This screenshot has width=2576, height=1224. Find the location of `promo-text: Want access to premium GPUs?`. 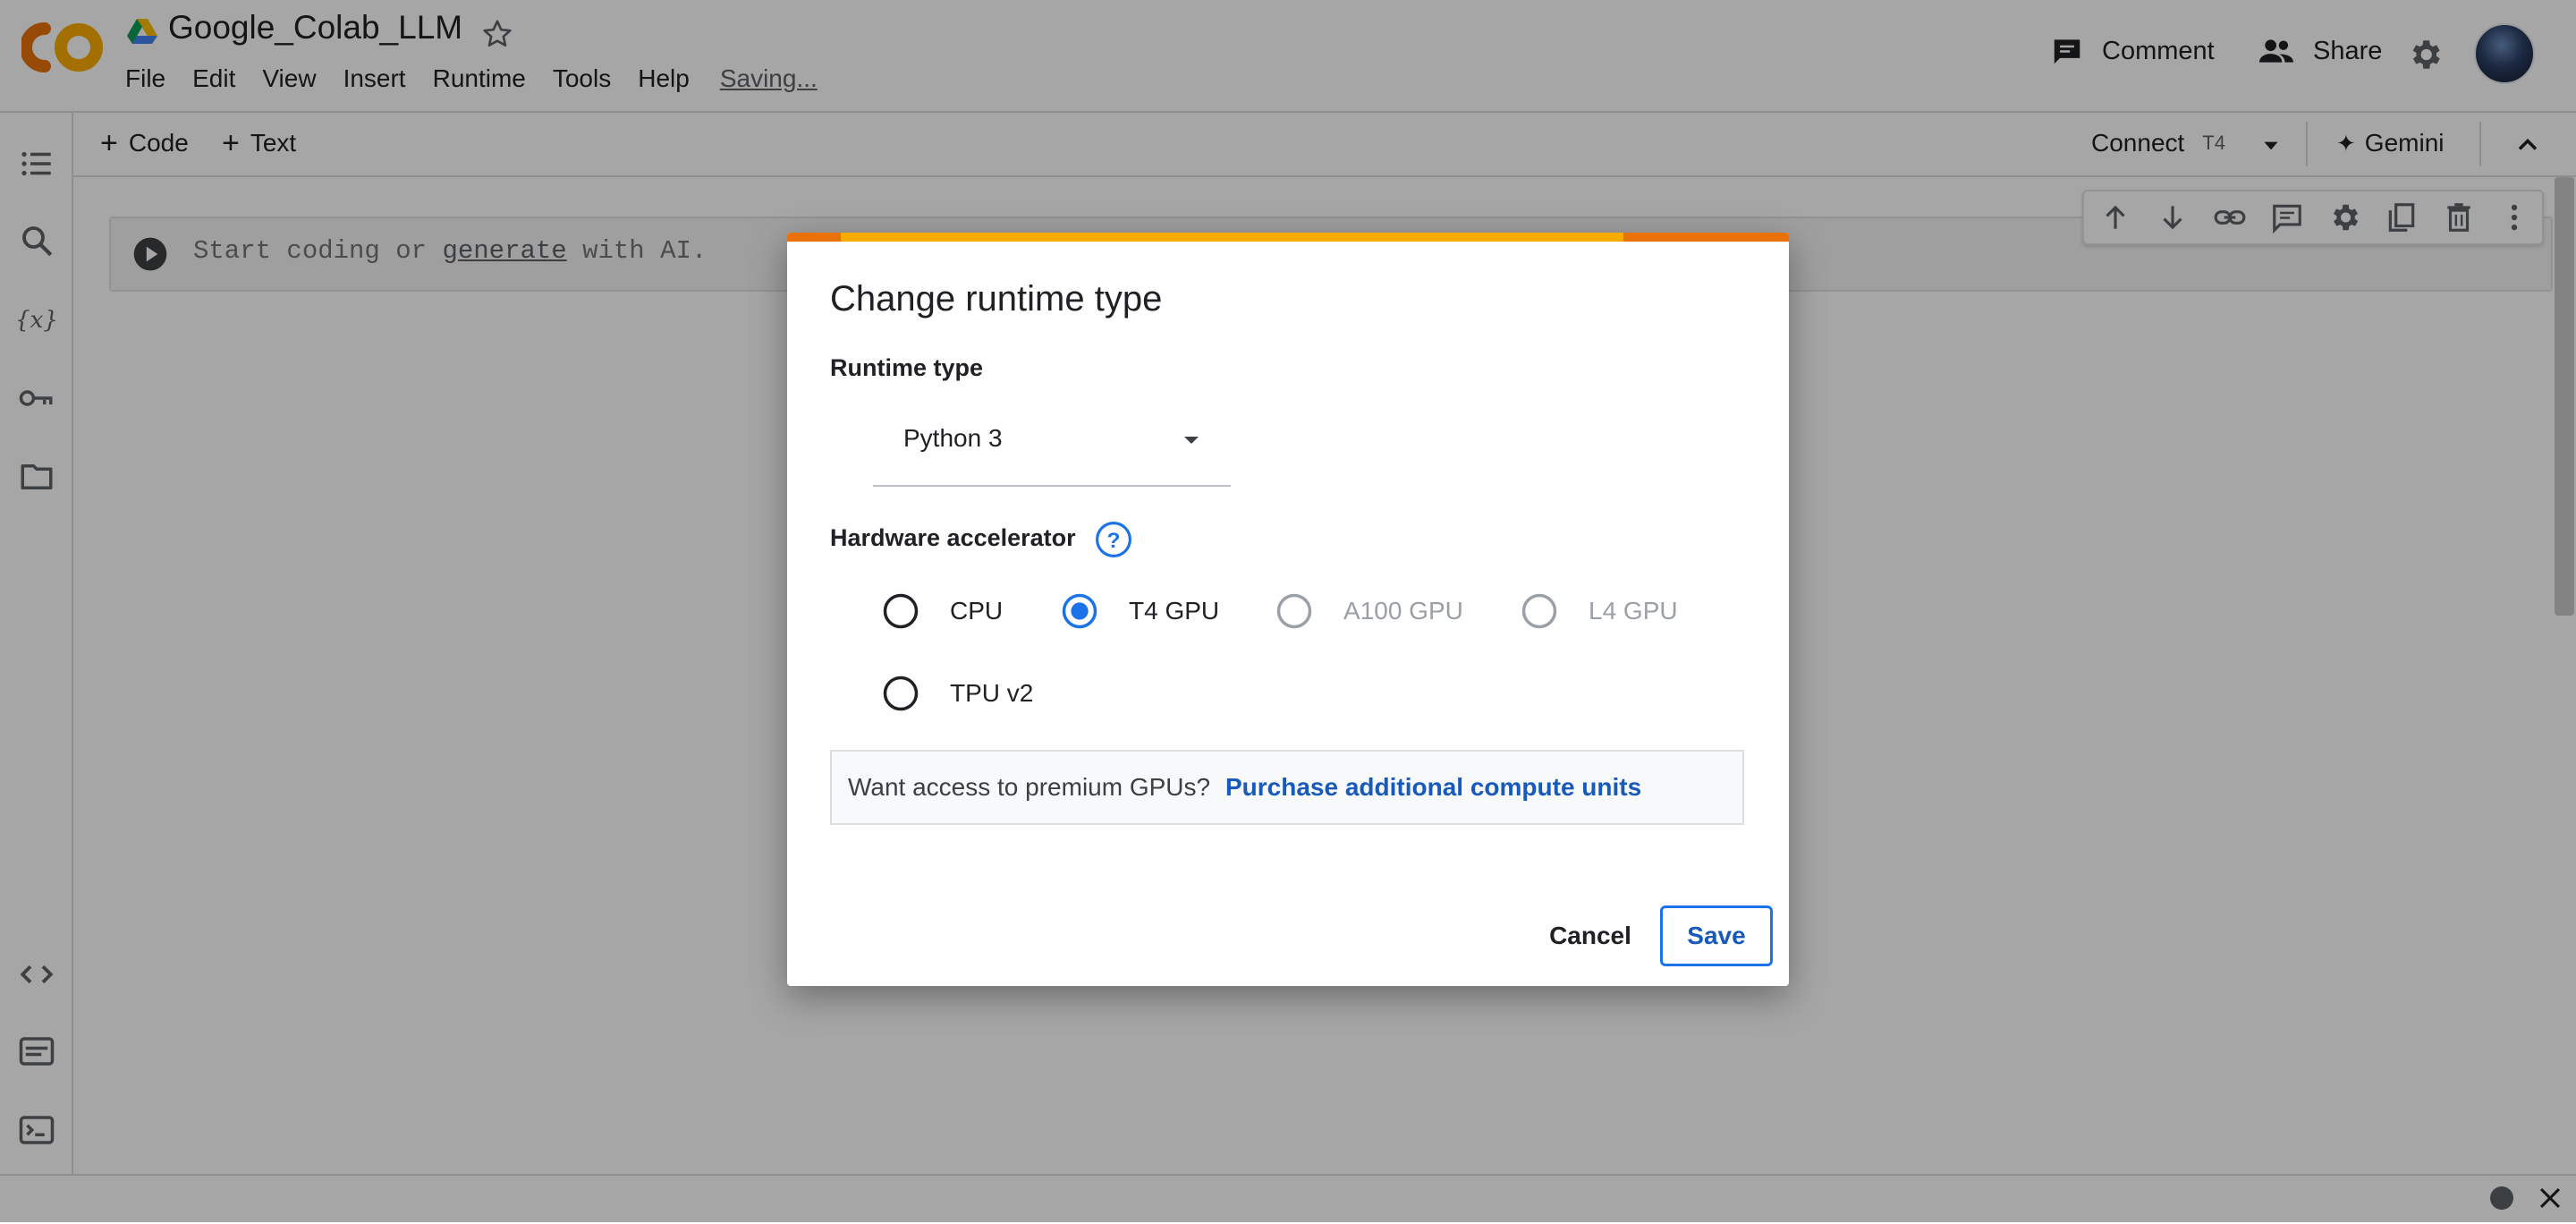

promo-text: Want access to premium GPUs? is located at coordinates (1029, 787).